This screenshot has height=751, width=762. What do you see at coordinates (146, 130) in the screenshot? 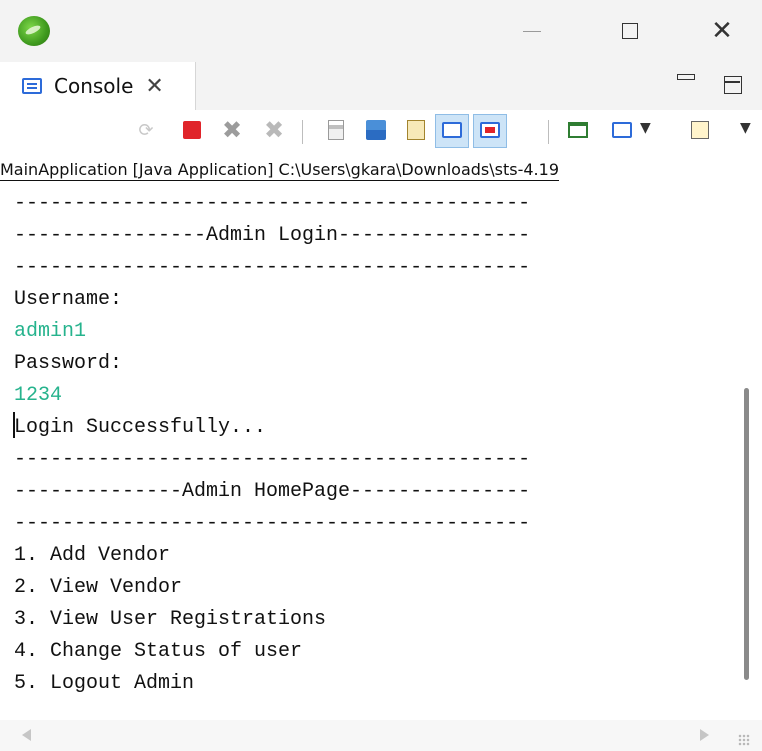
I see `sync-icon: ⟳` at bounding box center [146, 130].